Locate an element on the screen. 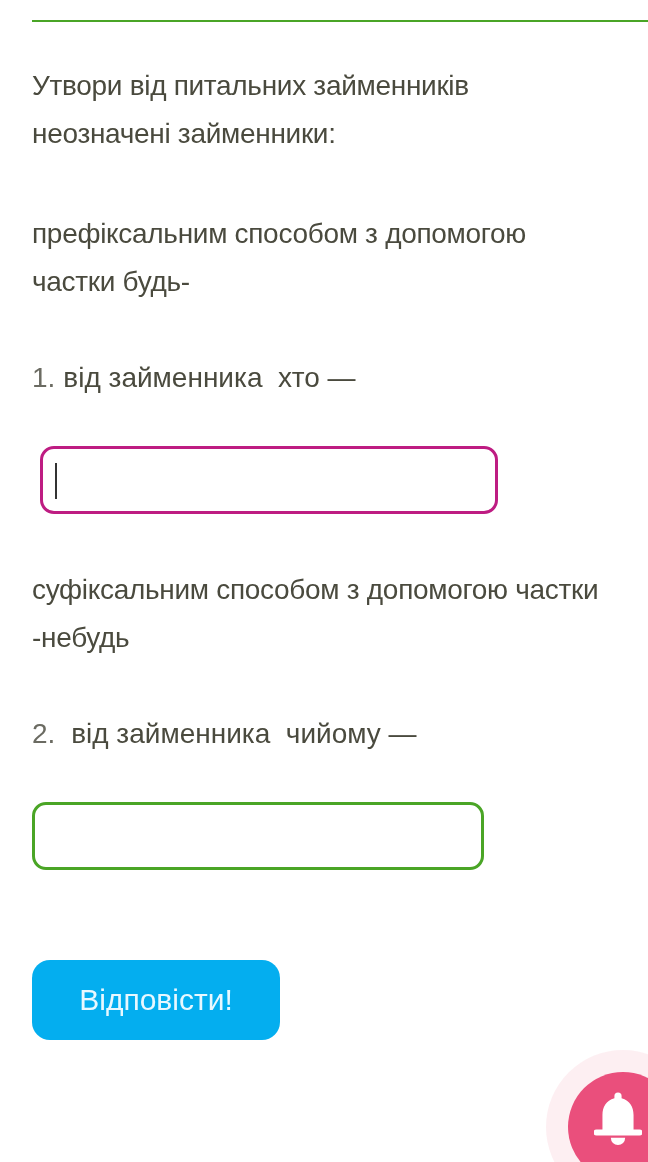 Image resolution: width=648 pixels, height=1162 pixels. item-text: від займенника хто — is located at coordinates (209, 377).